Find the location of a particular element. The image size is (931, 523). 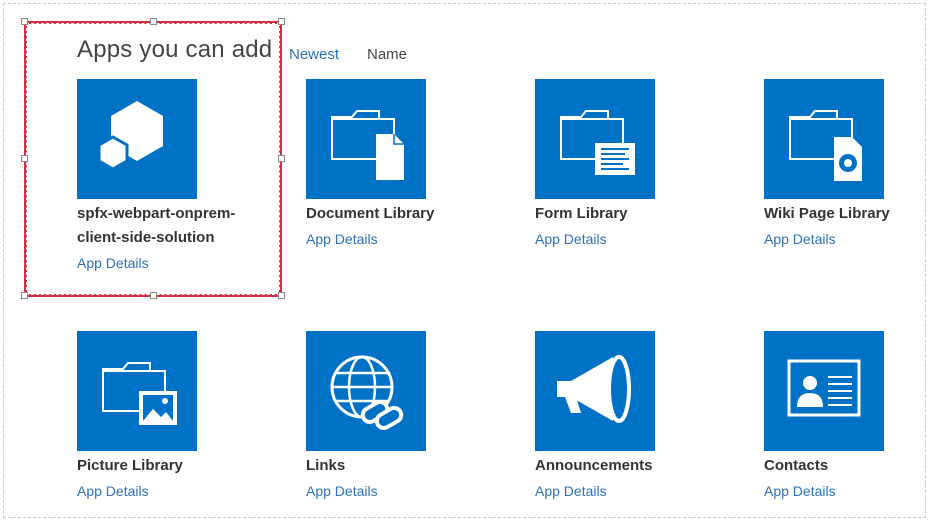

spfx-package-icon is located at coordinates (130, 136).